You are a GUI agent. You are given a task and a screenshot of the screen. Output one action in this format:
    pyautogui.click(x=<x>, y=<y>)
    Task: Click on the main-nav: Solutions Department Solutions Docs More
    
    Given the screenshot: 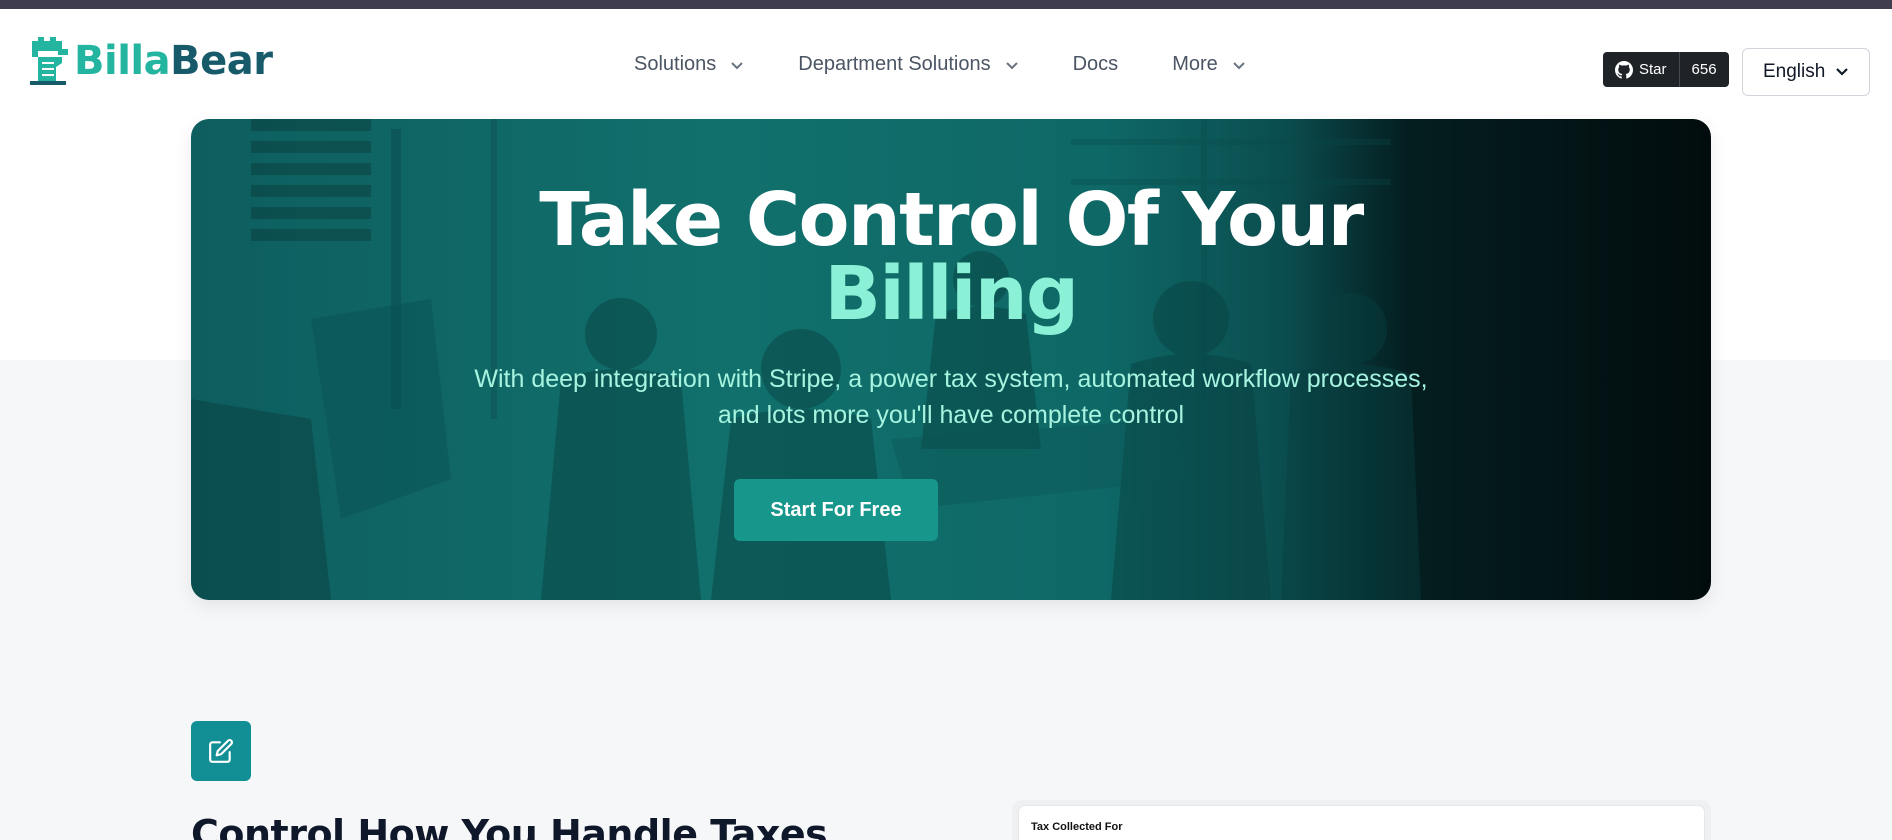 What is the action you would take?
    pyautogui.click(x=940, y=64)
    